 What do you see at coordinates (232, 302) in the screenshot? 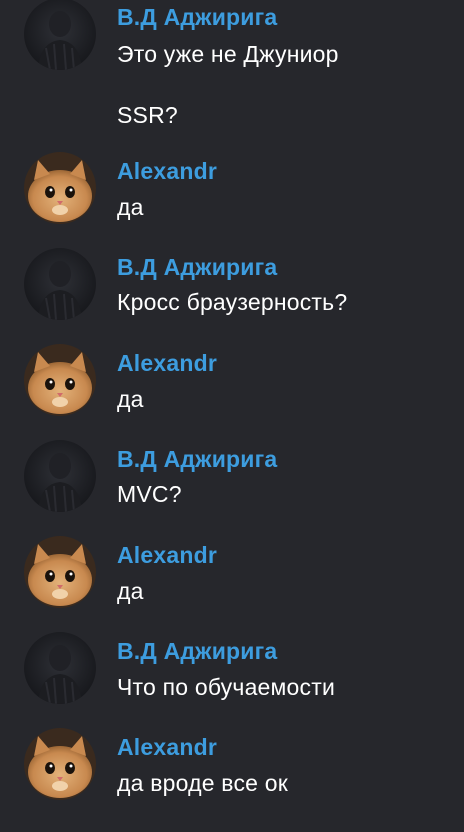
I see `message-text: Кросс браузерность?` at bounding box center [232, 302].